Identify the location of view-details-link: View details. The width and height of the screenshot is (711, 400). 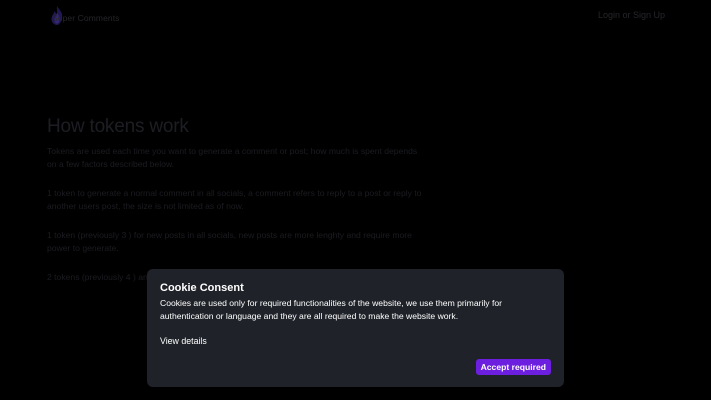
(183, 341).